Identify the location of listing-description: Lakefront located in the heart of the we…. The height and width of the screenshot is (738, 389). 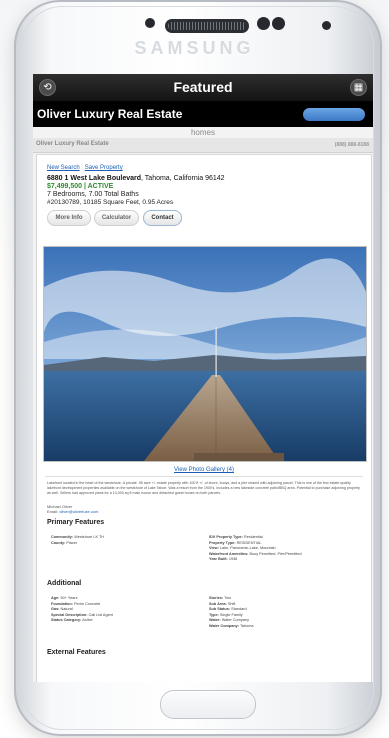
(203, 488).